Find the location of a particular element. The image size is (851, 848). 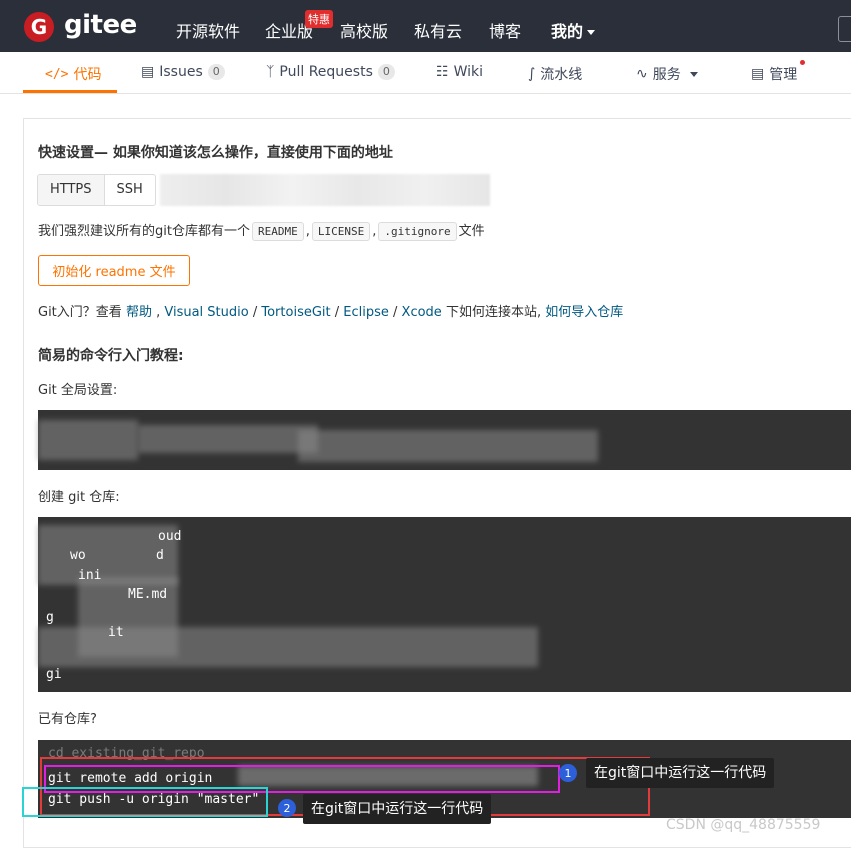

step-1-marker: 1 is located at coordinates (568, 773).